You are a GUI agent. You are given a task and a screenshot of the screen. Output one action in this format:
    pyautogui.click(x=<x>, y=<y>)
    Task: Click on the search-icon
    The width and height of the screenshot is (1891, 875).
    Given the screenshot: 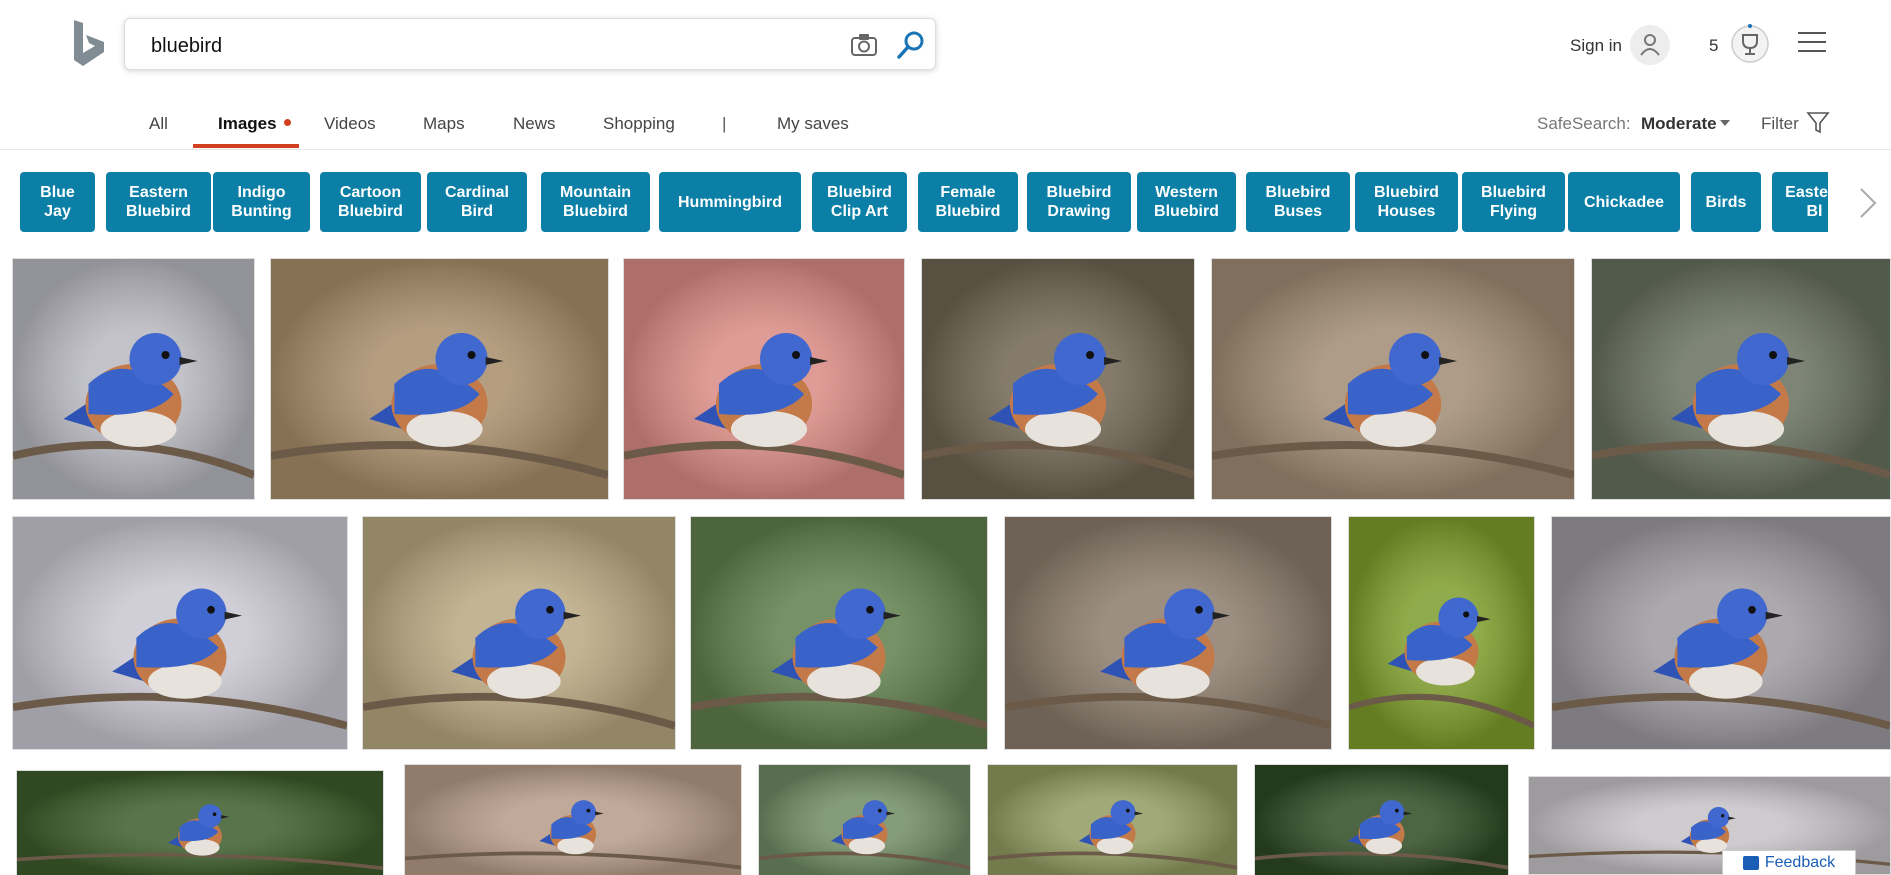 What is the action you would take?
    pyautogui.click(x=911, y=45)
    